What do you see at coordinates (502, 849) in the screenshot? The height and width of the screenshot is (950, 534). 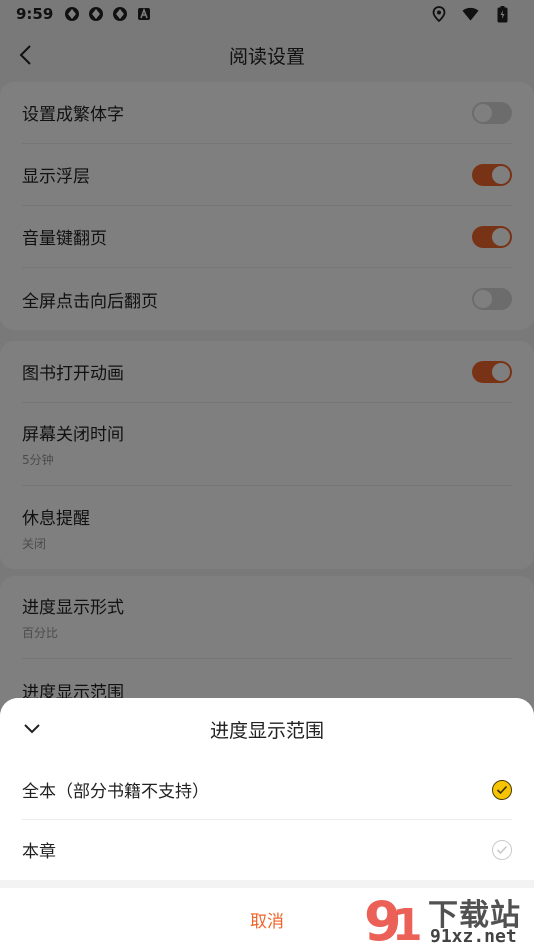 I see `unselected-check-icon` at bounding box center [502, 849].